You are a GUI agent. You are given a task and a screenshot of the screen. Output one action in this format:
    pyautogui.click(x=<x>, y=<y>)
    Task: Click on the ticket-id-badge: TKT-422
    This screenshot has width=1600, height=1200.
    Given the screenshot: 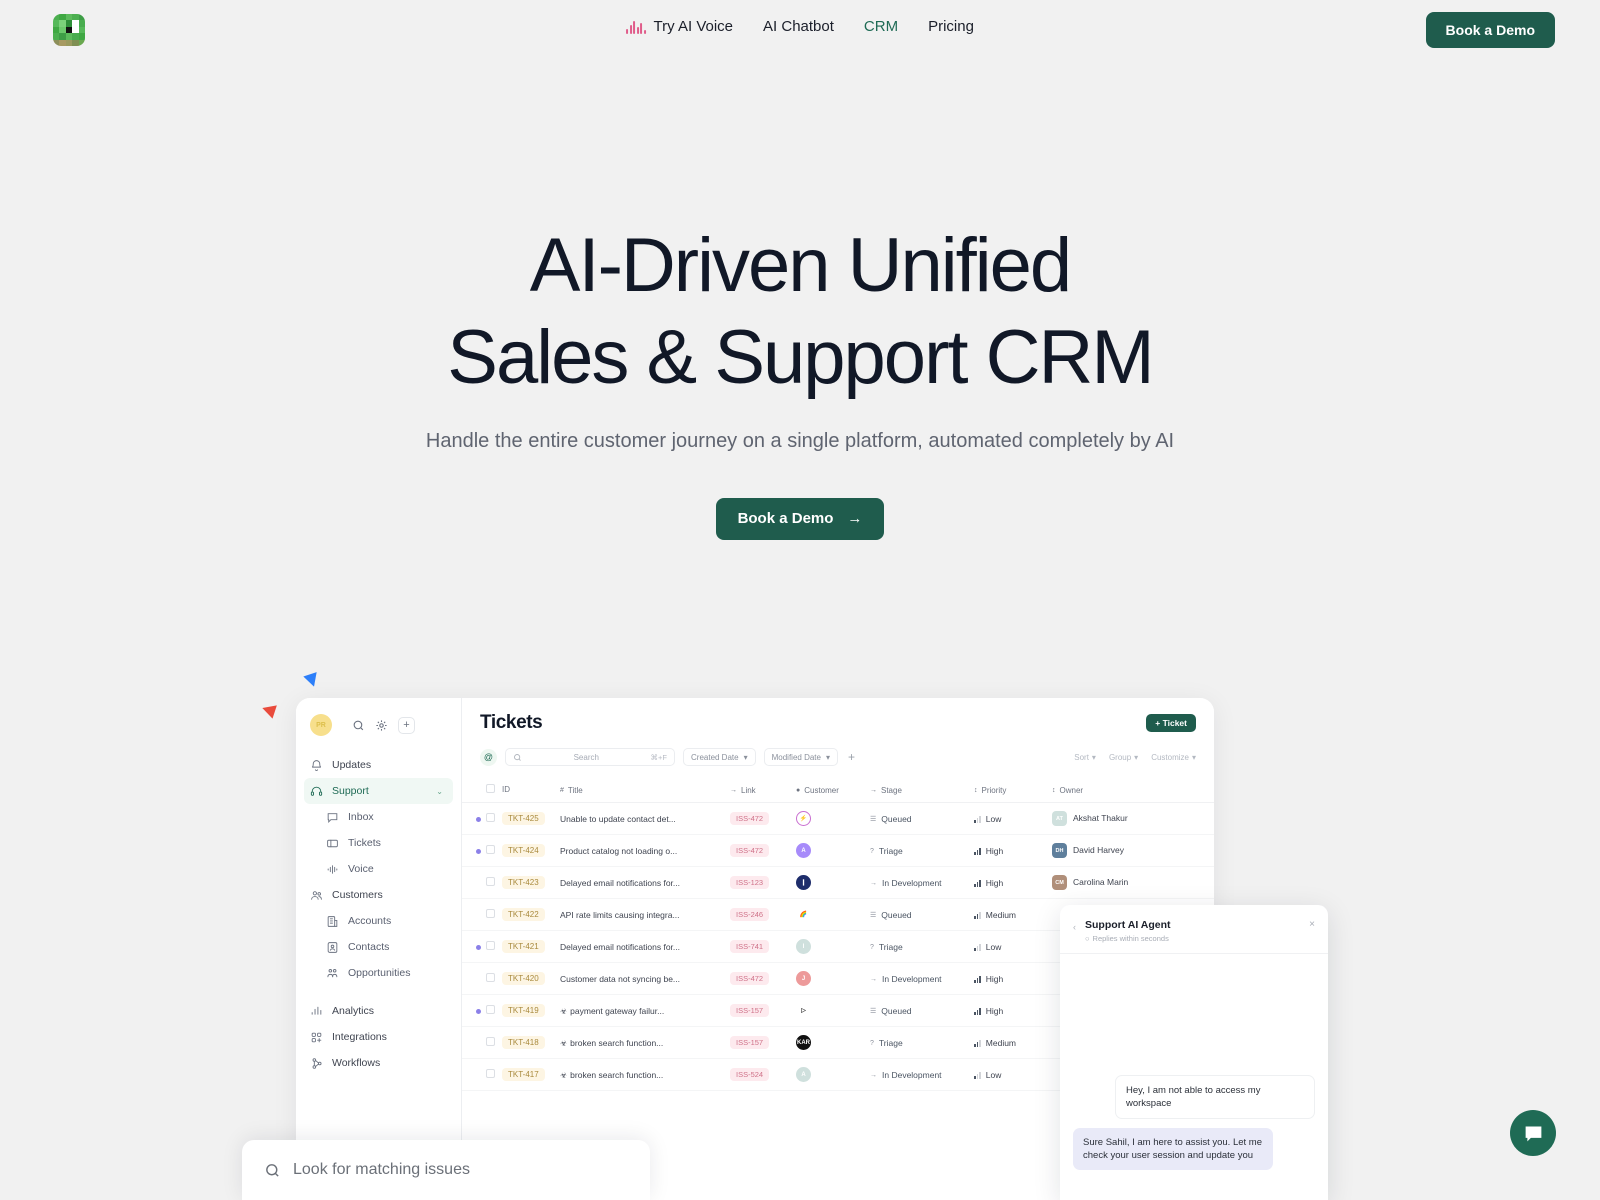 What is the action you would take?
    pyautogui.click(x=523, y=914)
    